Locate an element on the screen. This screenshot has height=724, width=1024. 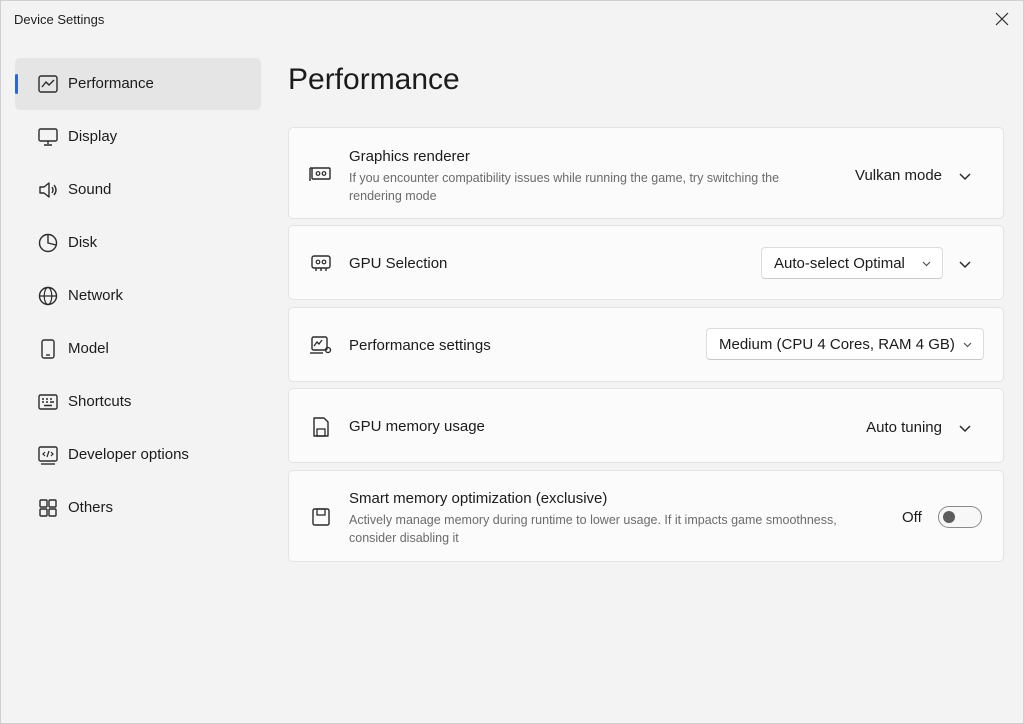
code-window-icon is located at coordinates (48, 455).